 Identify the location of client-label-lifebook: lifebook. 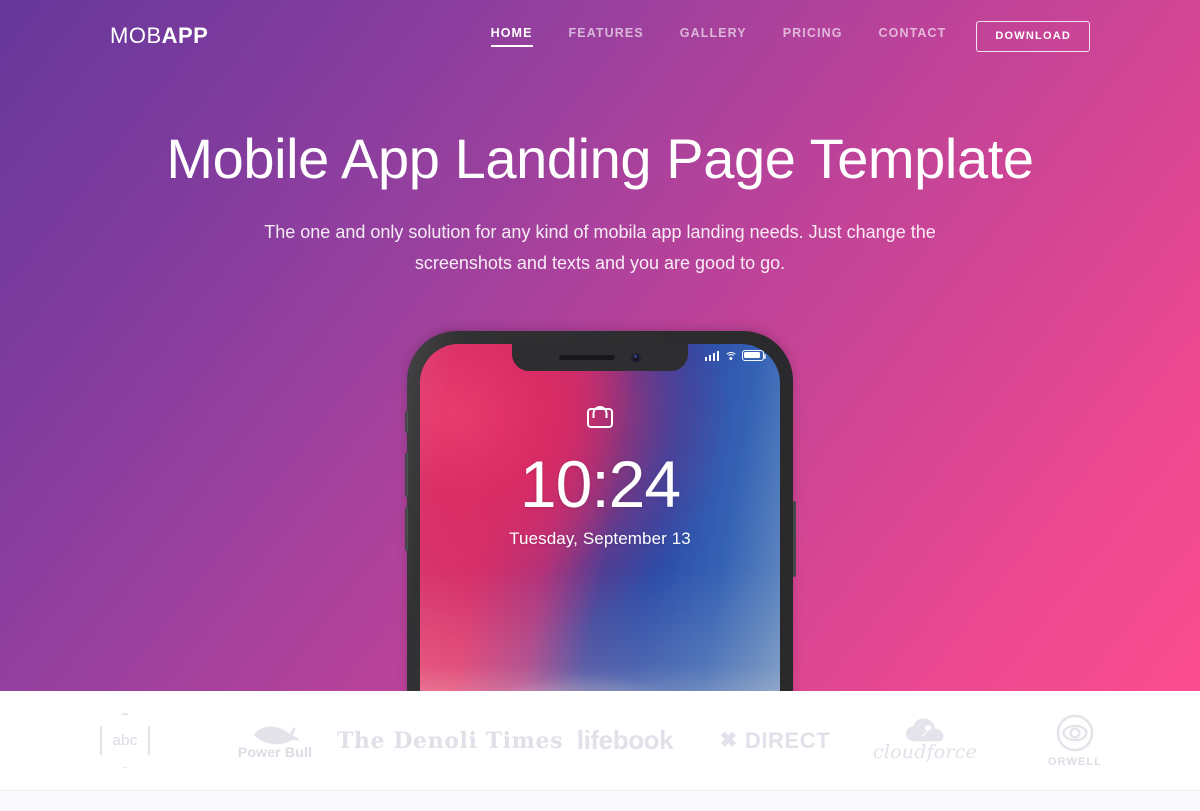
(625, 740).